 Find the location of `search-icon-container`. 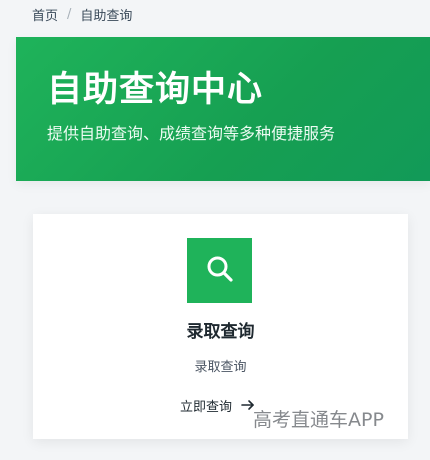

search-icon-container is located at coordinates (219, 270).